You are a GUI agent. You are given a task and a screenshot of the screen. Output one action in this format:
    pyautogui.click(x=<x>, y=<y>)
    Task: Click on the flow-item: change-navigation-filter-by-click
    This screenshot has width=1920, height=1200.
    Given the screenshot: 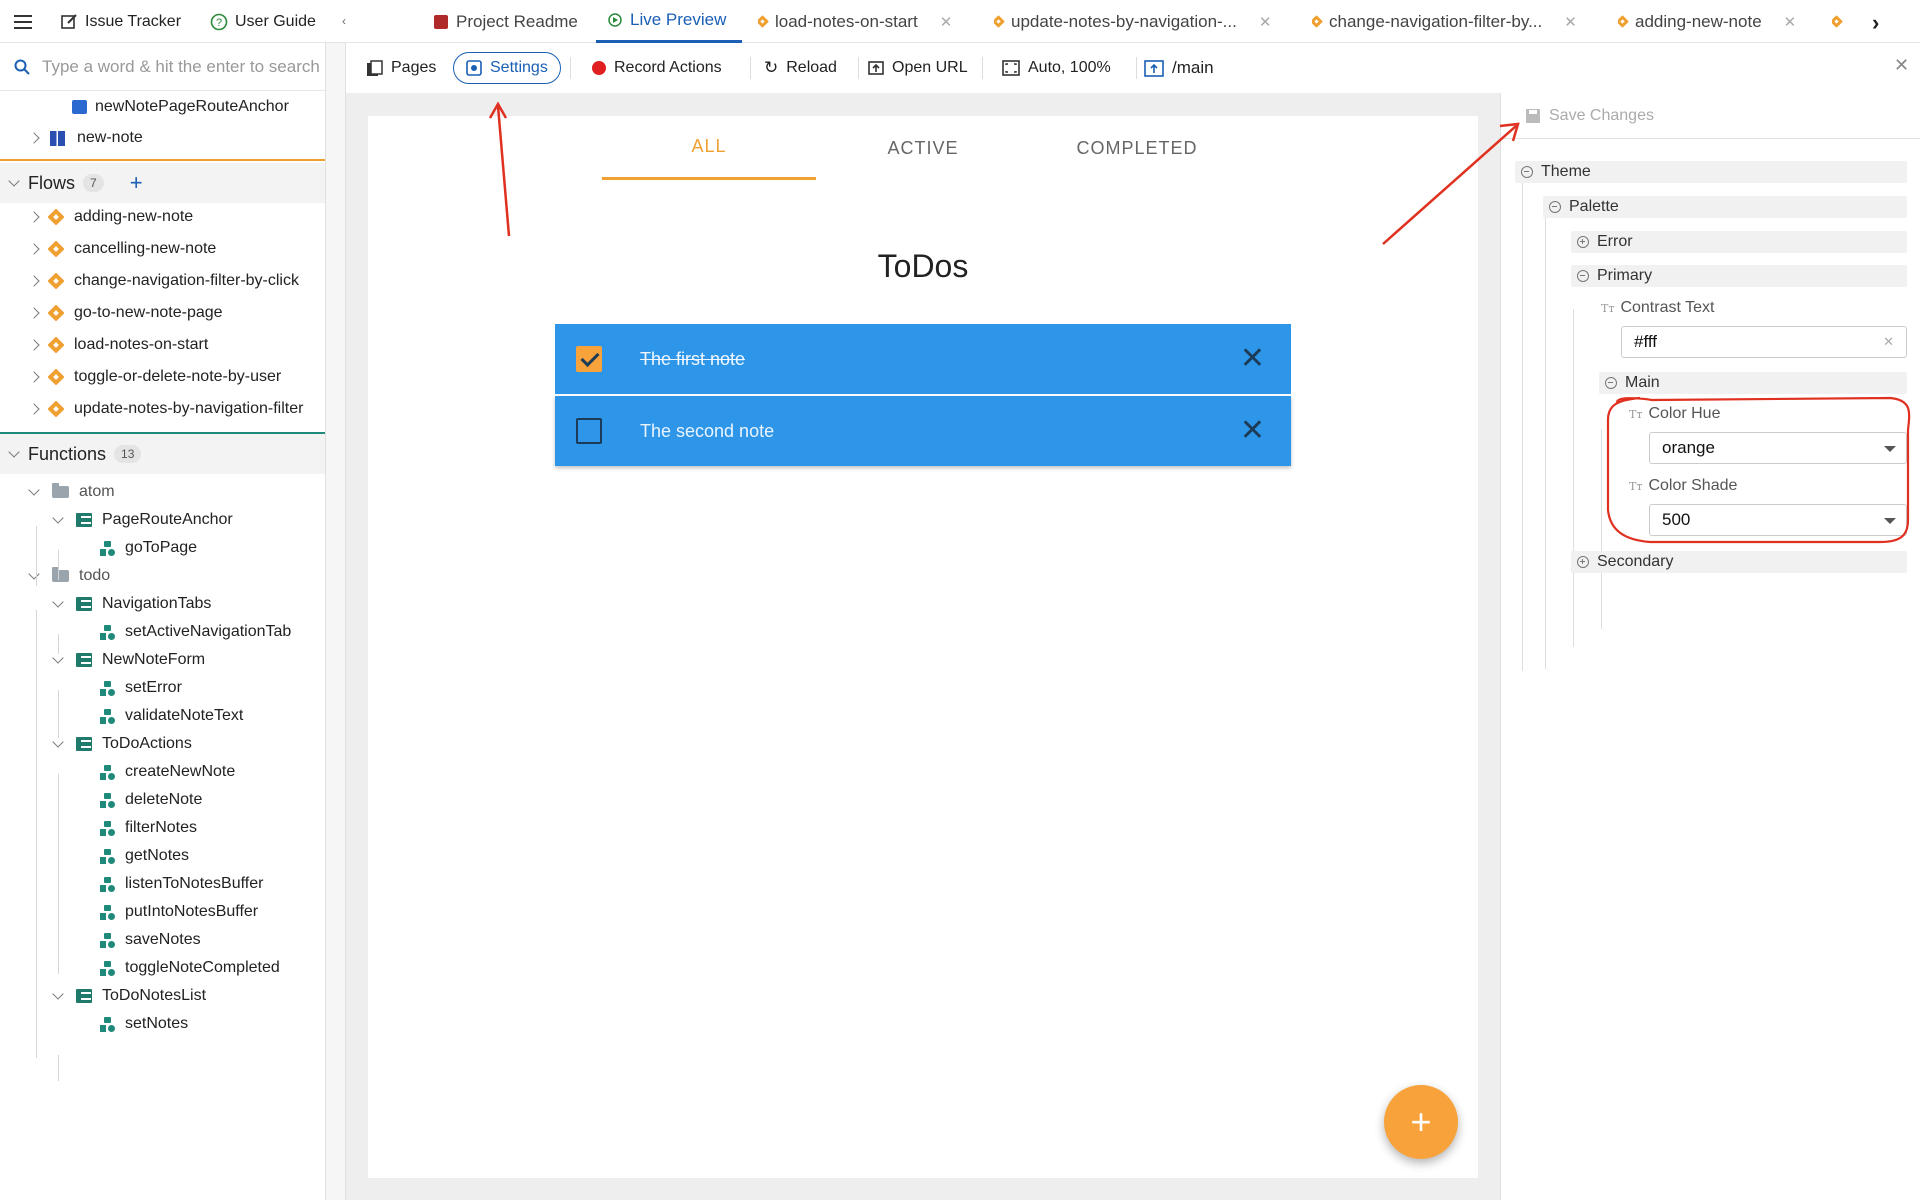 What is the action you would take?
    pyautogui.click(x=163, y=281)
    